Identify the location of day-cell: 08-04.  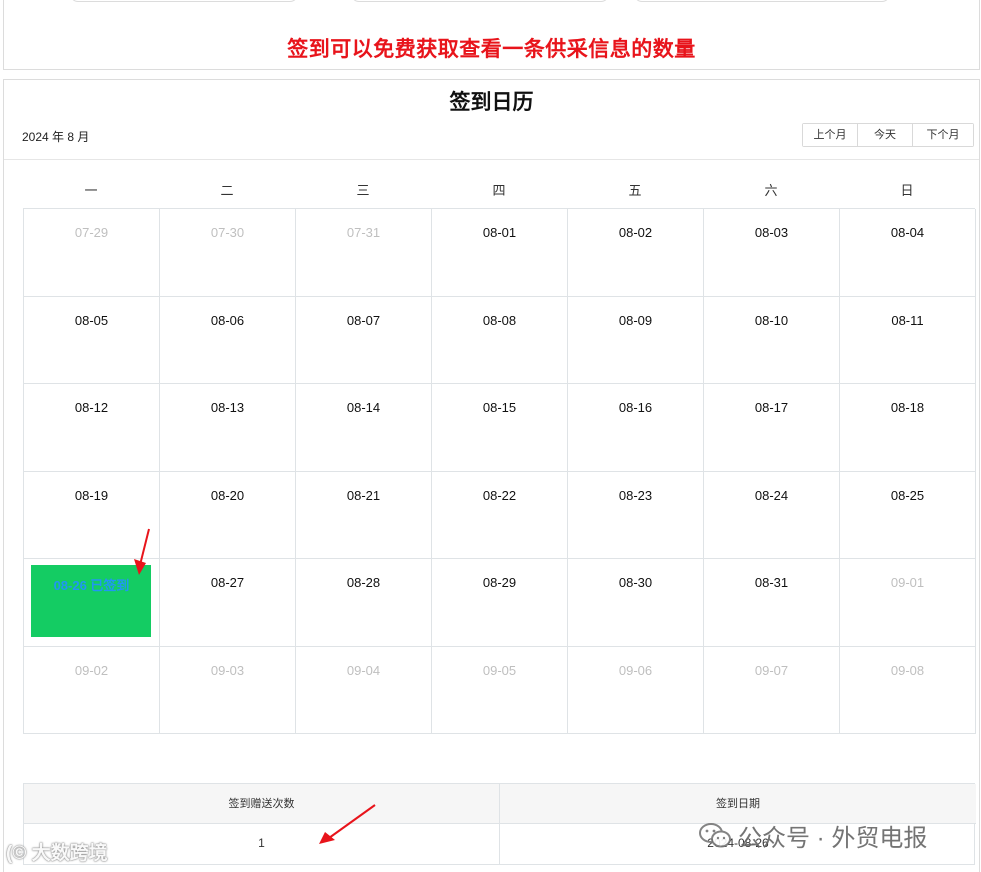
(908, 253).